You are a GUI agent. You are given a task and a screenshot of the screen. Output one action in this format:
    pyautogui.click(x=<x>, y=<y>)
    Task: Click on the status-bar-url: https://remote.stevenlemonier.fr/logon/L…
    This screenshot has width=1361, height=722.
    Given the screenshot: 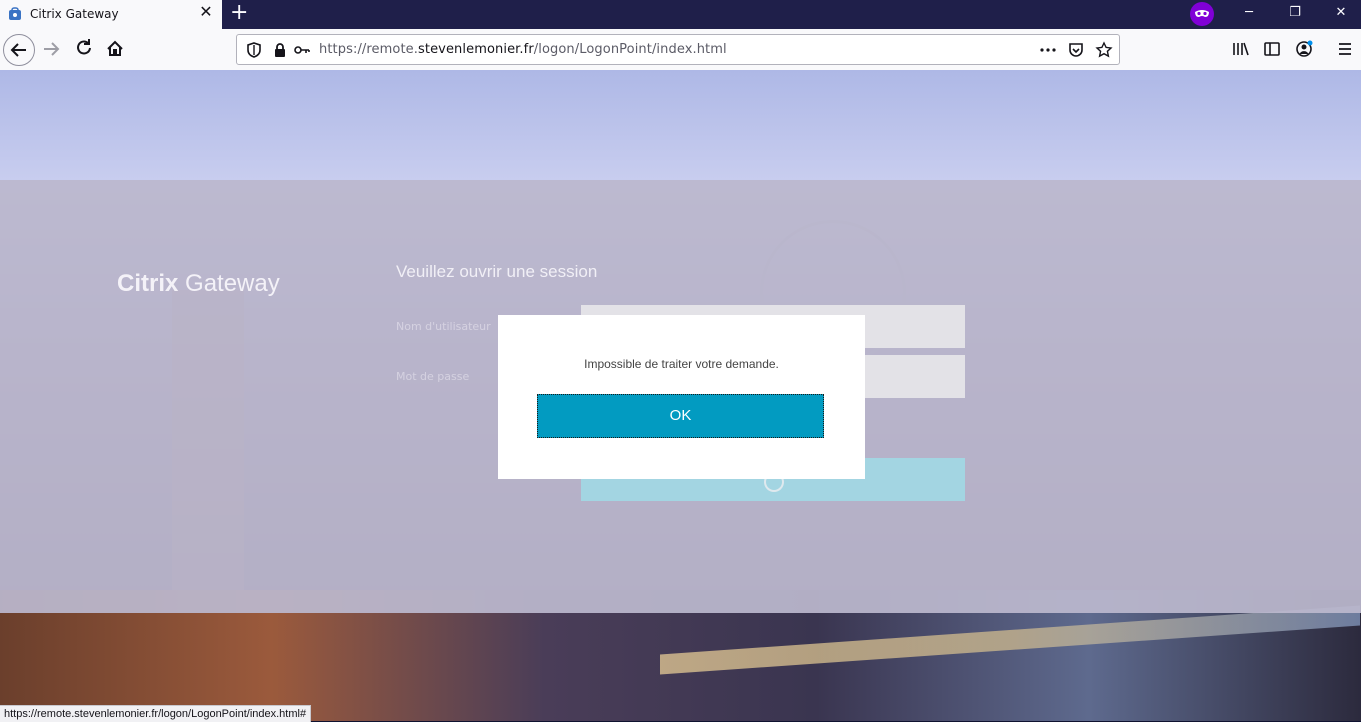 What is the action you would take?
    pyautogui.click(x=156, y=713)
    